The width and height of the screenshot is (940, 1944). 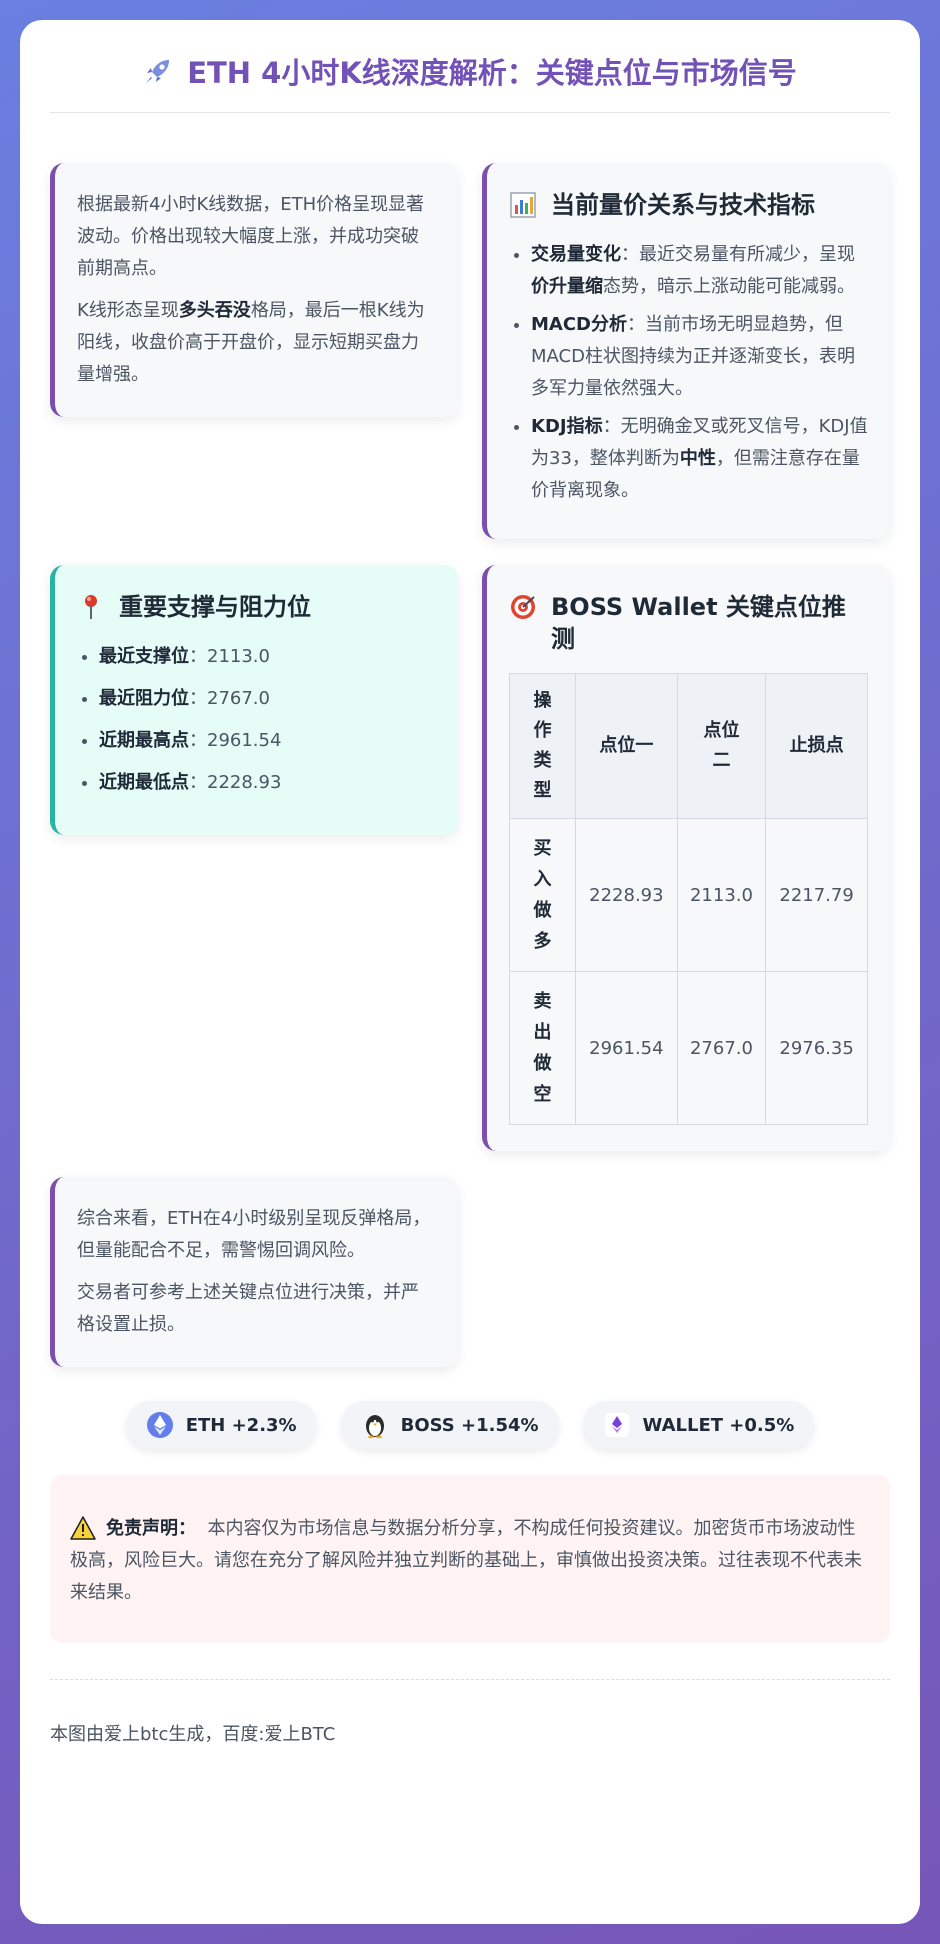 What do you see at coordinates (492, 73) in the screenshot?
I see `page-title-text: ETH 4小时K线深度解析：关键点位与市场信号` at bounding box center [492, 73].